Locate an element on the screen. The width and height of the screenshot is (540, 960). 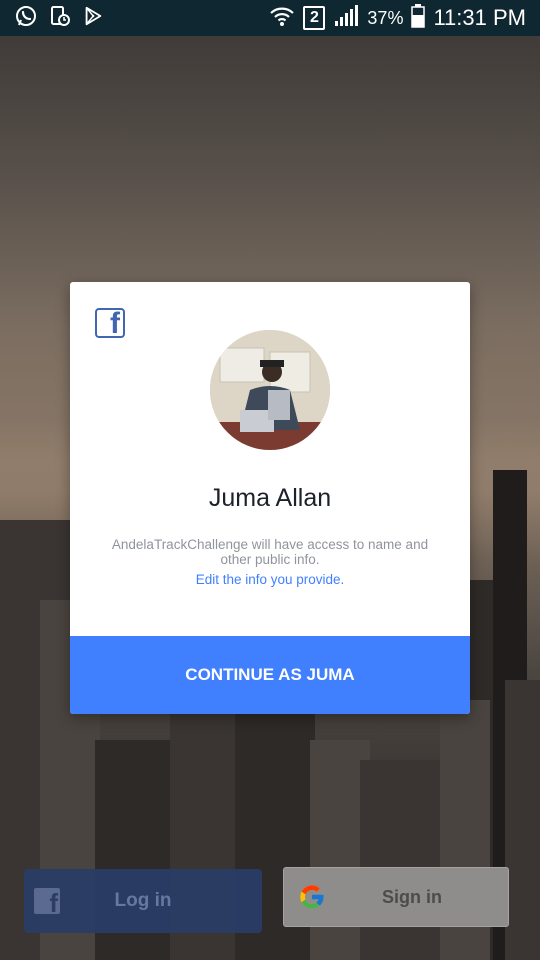
play-store-icon is located at coordinates (93, 18).